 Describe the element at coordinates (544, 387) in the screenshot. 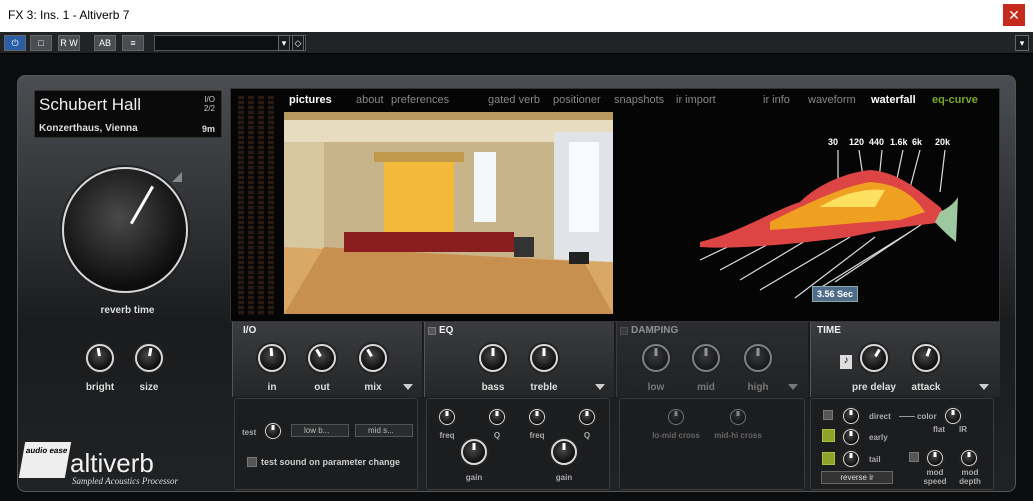

I see `treble-label: treble` at that location.